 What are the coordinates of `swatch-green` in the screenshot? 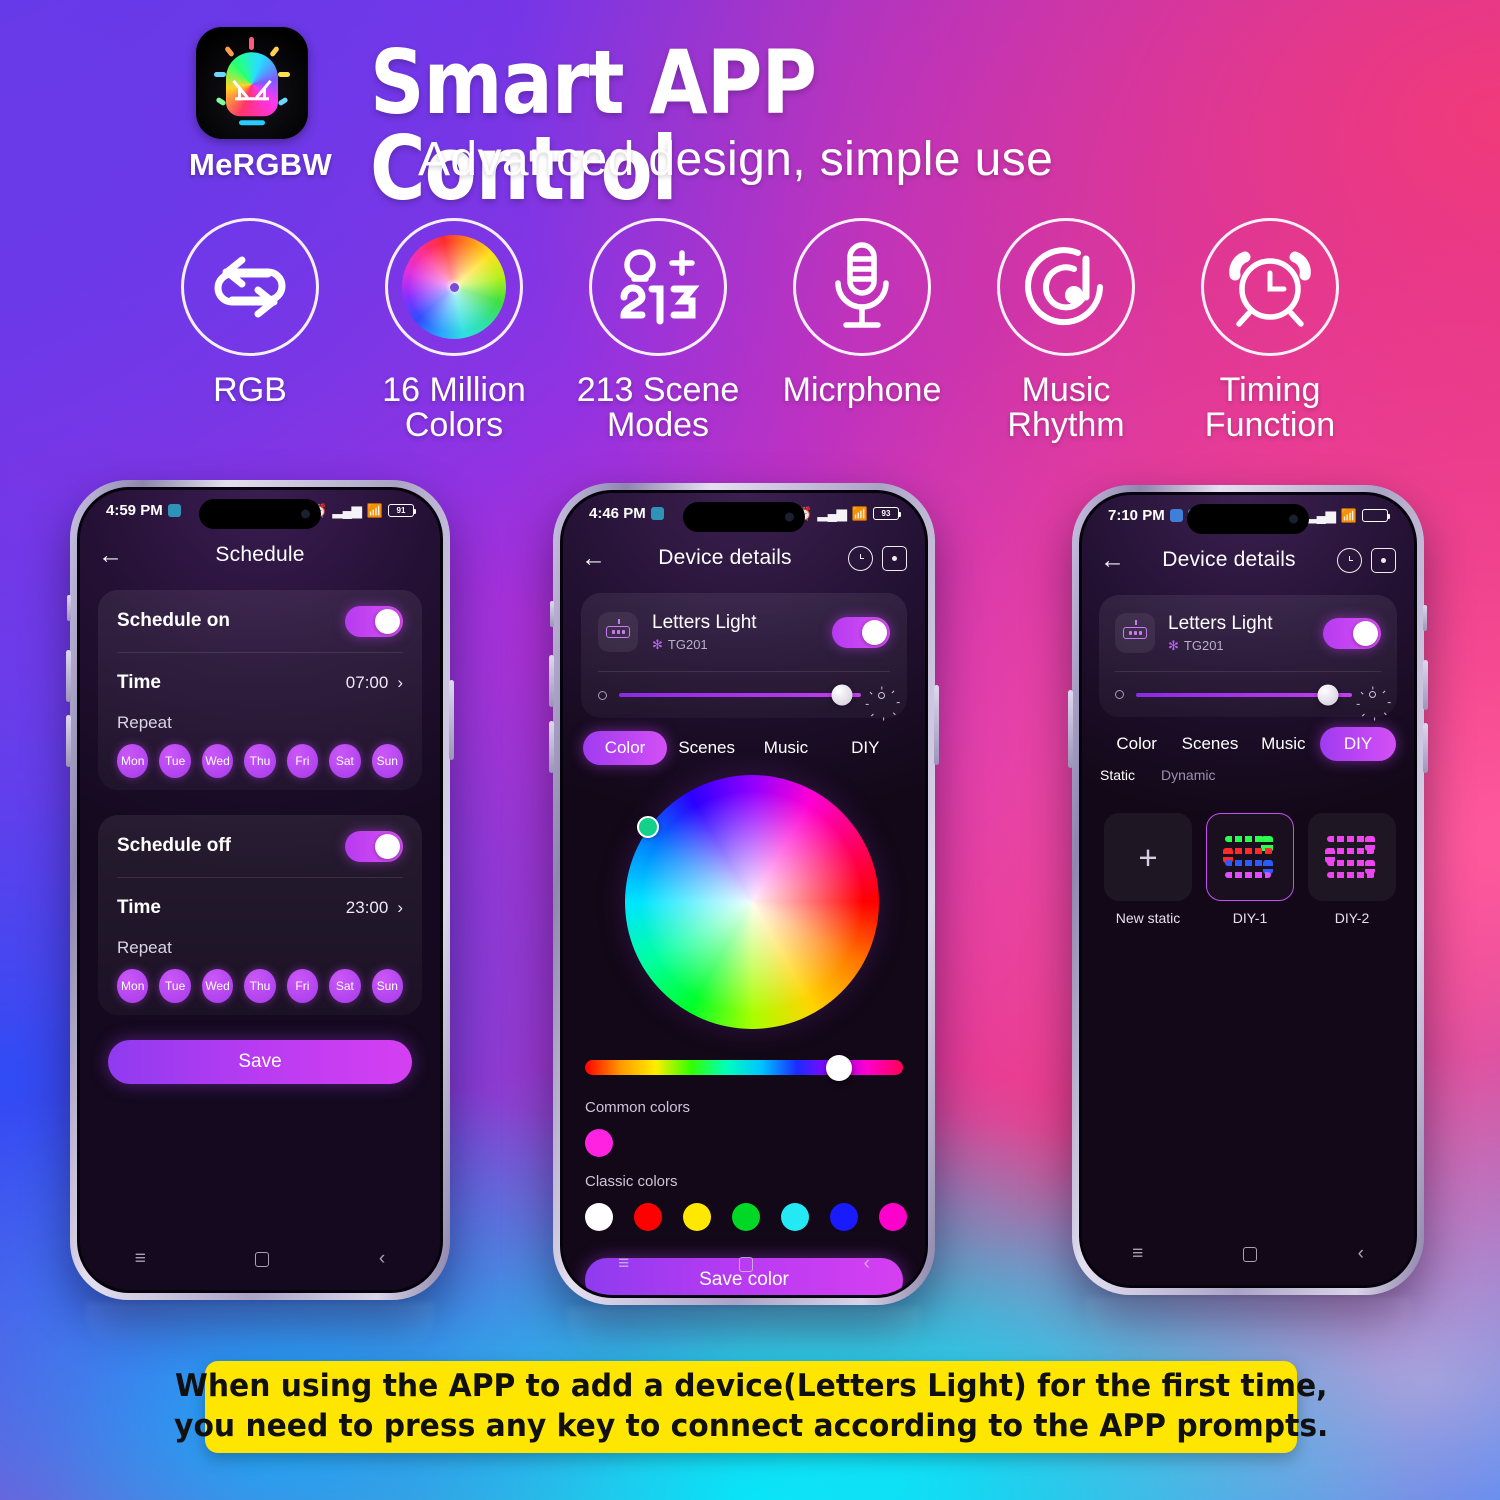 It's located at (746, 1217).